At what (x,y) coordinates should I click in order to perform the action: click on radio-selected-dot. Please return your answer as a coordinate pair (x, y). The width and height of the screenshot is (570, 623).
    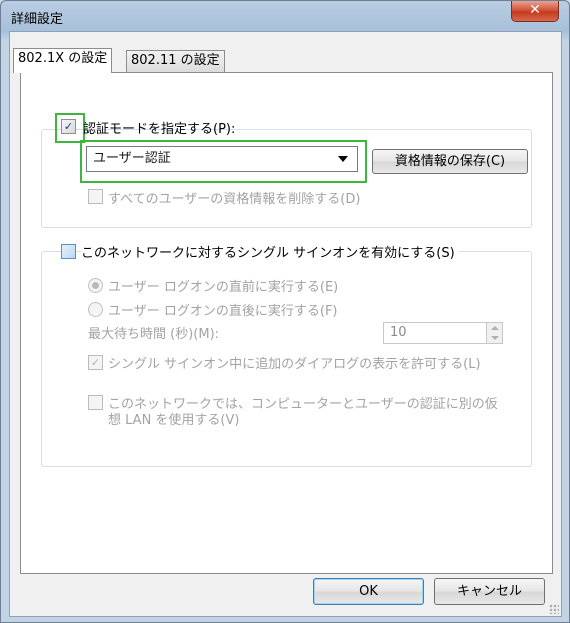
    Looking at the image, I should click on (95, 285).